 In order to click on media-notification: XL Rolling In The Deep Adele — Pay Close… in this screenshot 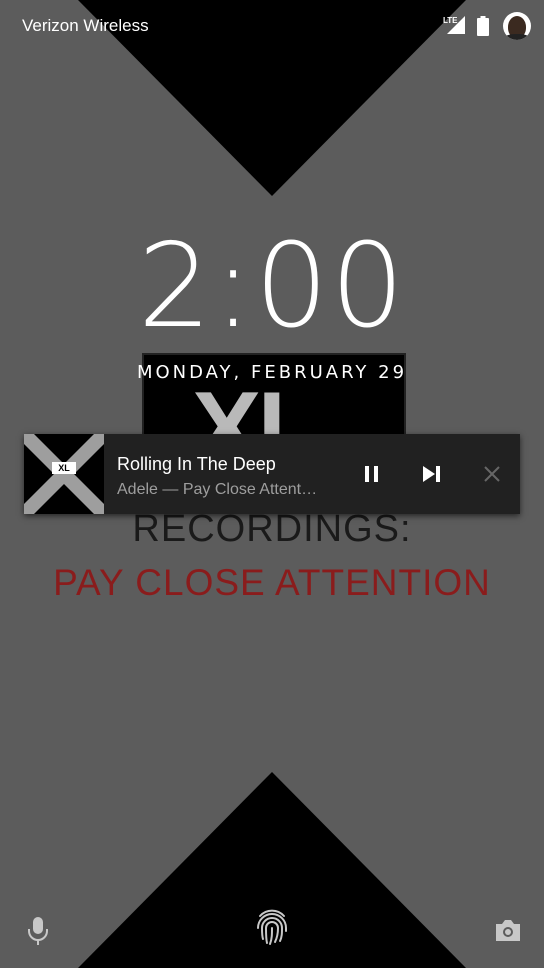, I will do `click(272, 474)`.